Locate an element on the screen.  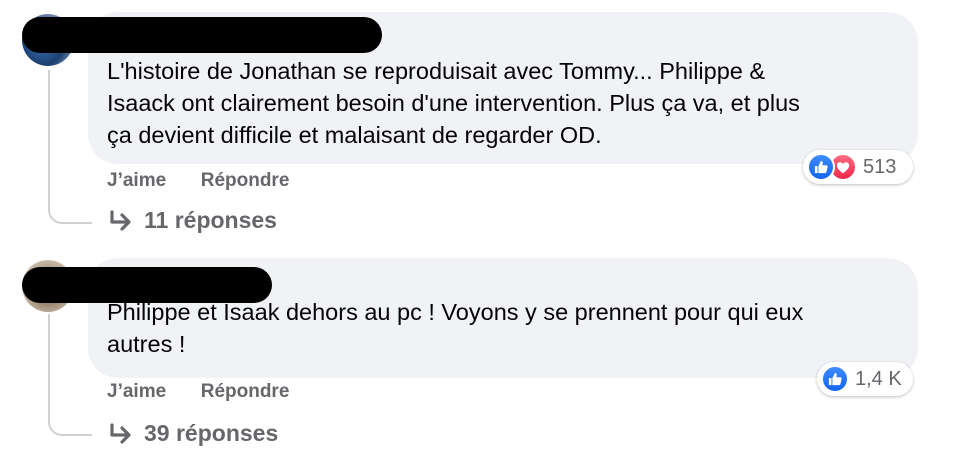
replies-count: 11 réponses is located at coordinates (210, 220).